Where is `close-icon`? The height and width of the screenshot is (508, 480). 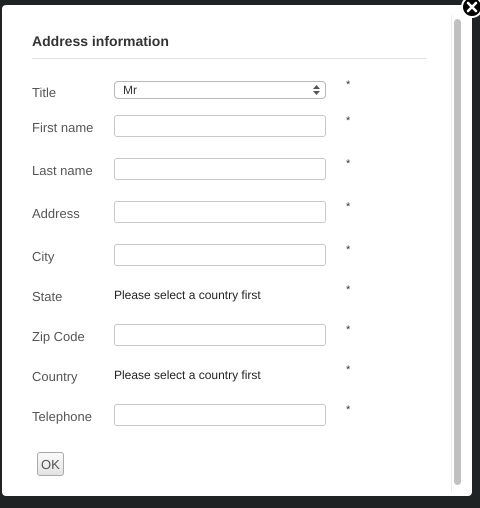
close-icon is located at coordinates (470, 9).